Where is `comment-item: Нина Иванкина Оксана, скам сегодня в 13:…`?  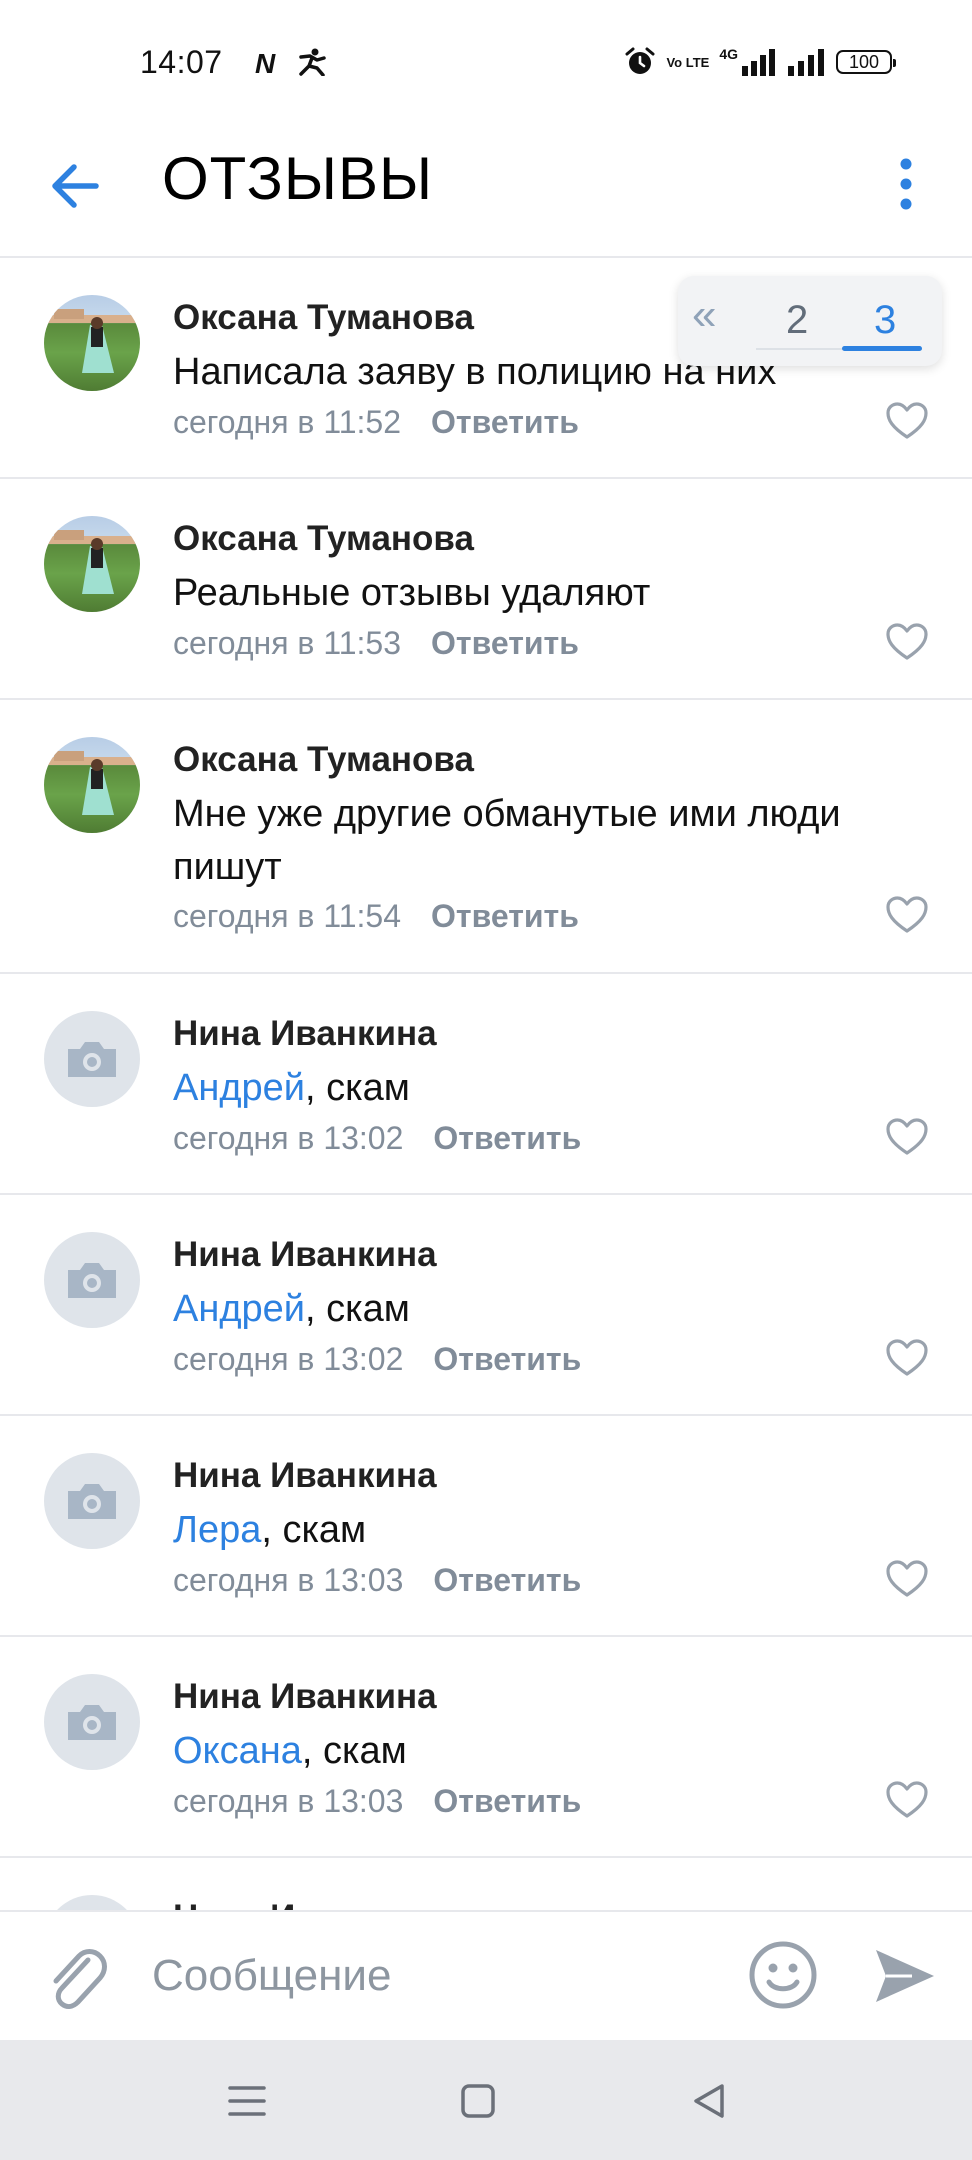 comment-item: Нина Иванкина Оксана, скам сегодня в 13:… is located at coordinates (486, 1747).